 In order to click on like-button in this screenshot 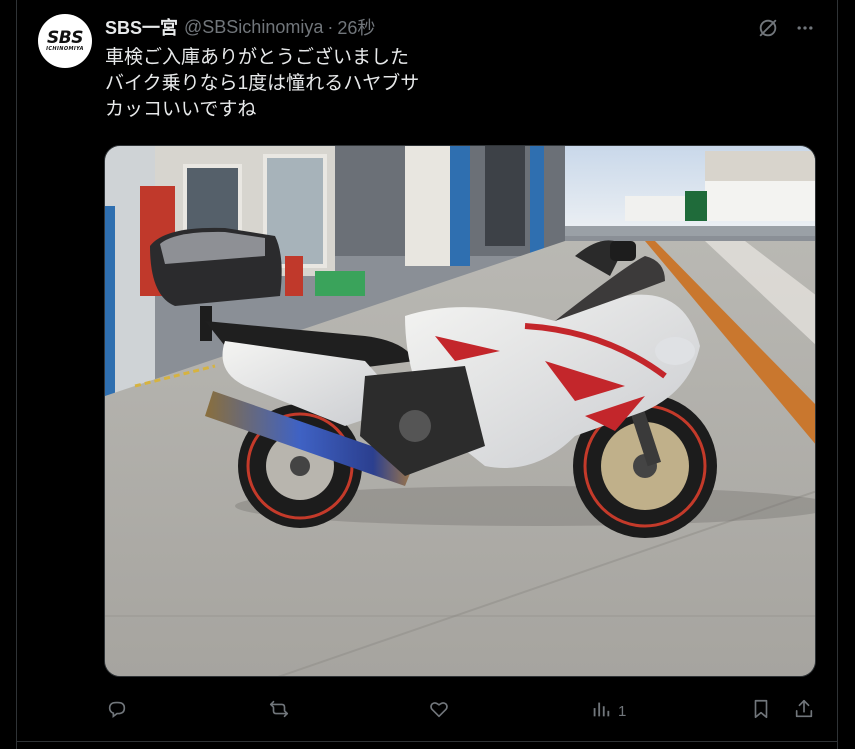, I will do `click(439, 711)`.